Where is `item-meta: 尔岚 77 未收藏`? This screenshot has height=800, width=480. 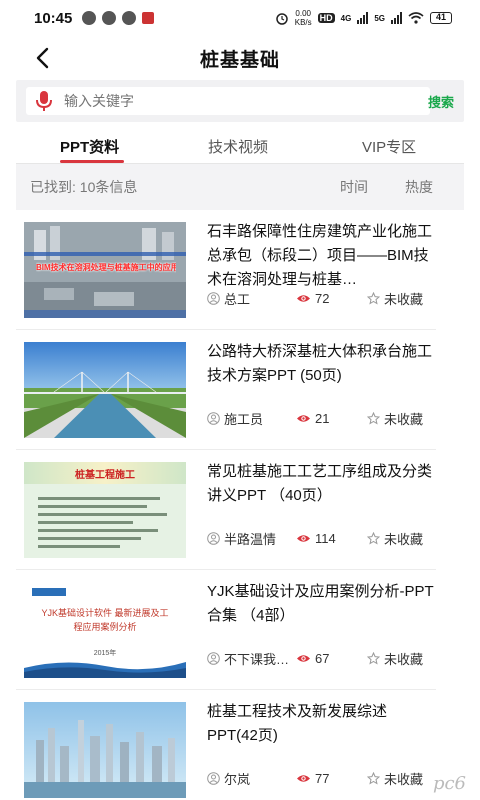
item-meta: 尔岚 77 未收藏 is located at coordinates (322, 778).